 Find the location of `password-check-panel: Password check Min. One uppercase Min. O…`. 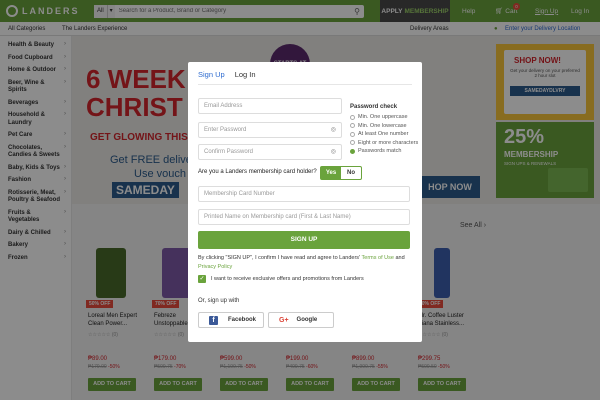

password-check-panel: Password check Min. One uppercase Min. O… is located at coordinates (384, 130).